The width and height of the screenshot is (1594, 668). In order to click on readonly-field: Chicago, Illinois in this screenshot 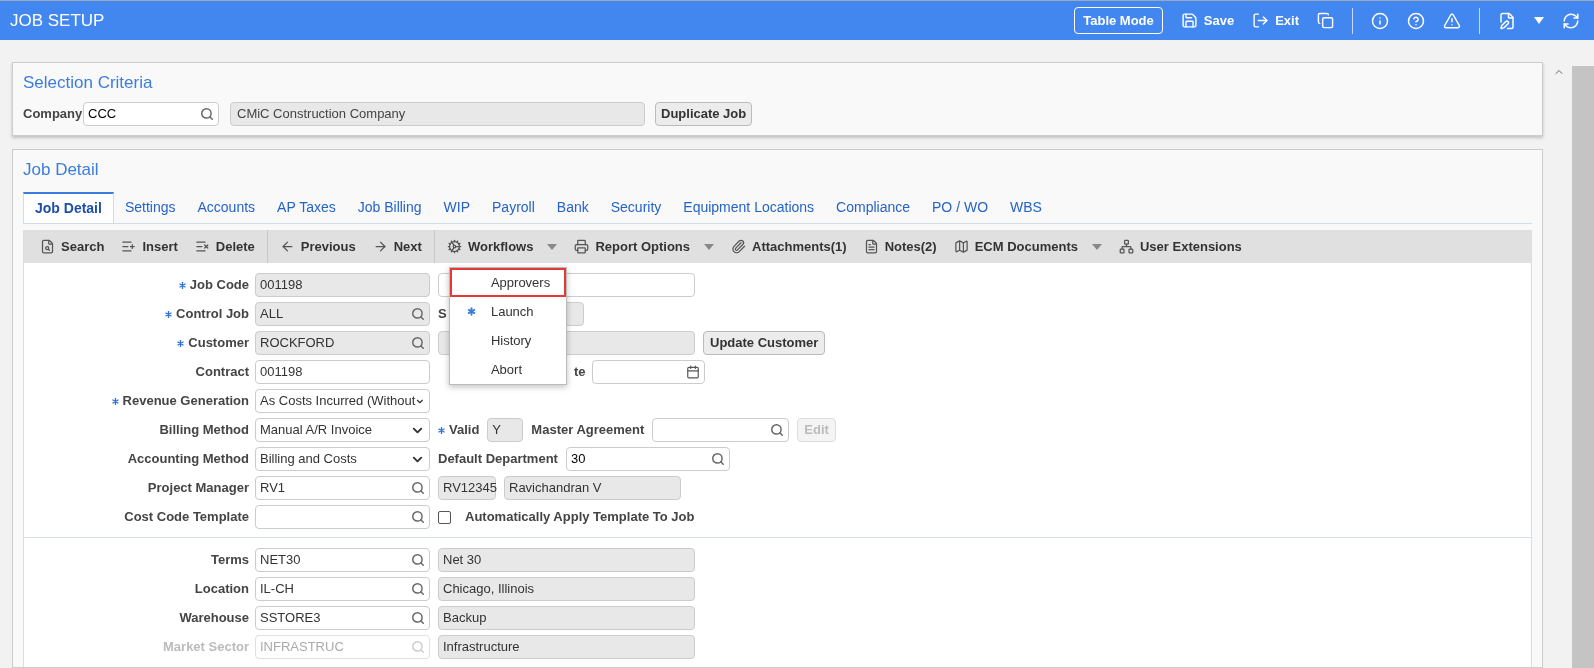, I will do `click(566, 589)`.